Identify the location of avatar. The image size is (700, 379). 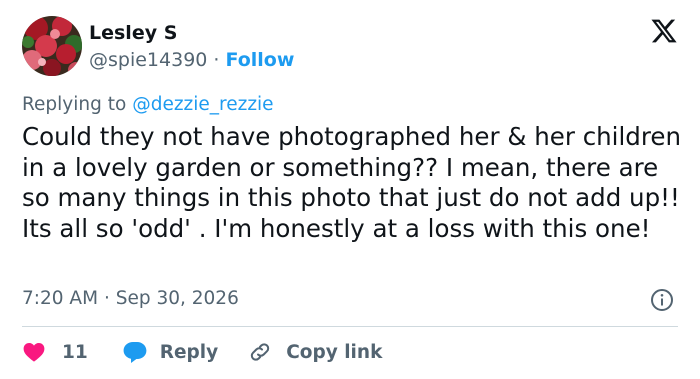
(52, 46).